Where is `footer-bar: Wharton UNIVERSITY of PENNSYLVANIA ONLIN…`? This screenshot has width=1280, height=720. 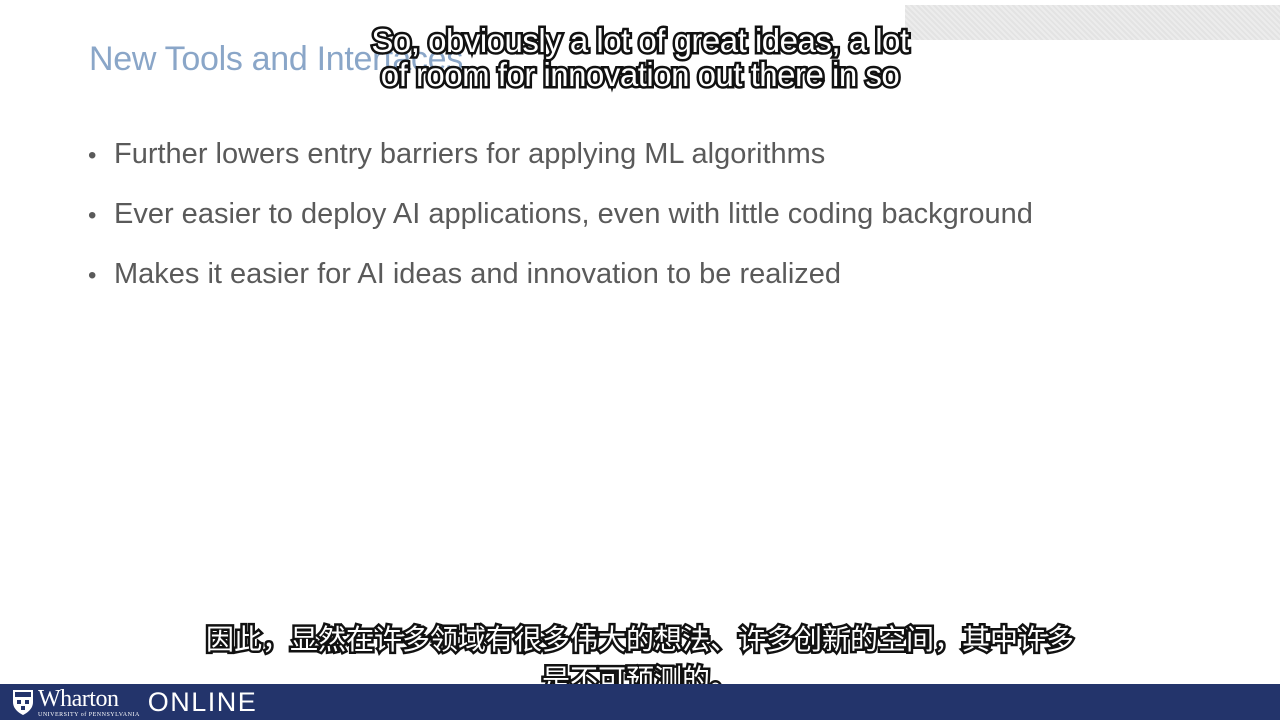 footer-bar: Wharton UNIVERSITY of PENNSYLVANIA ONLIN… is located at coordinates (640, 702).